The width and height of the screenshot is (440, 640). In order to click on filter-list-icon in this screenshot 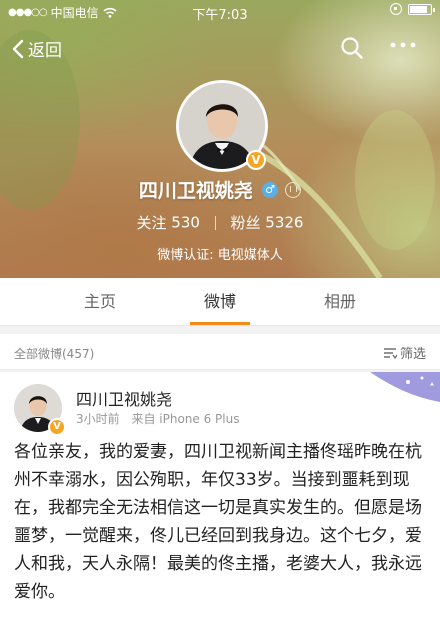, I will do `click(390, 353)`.